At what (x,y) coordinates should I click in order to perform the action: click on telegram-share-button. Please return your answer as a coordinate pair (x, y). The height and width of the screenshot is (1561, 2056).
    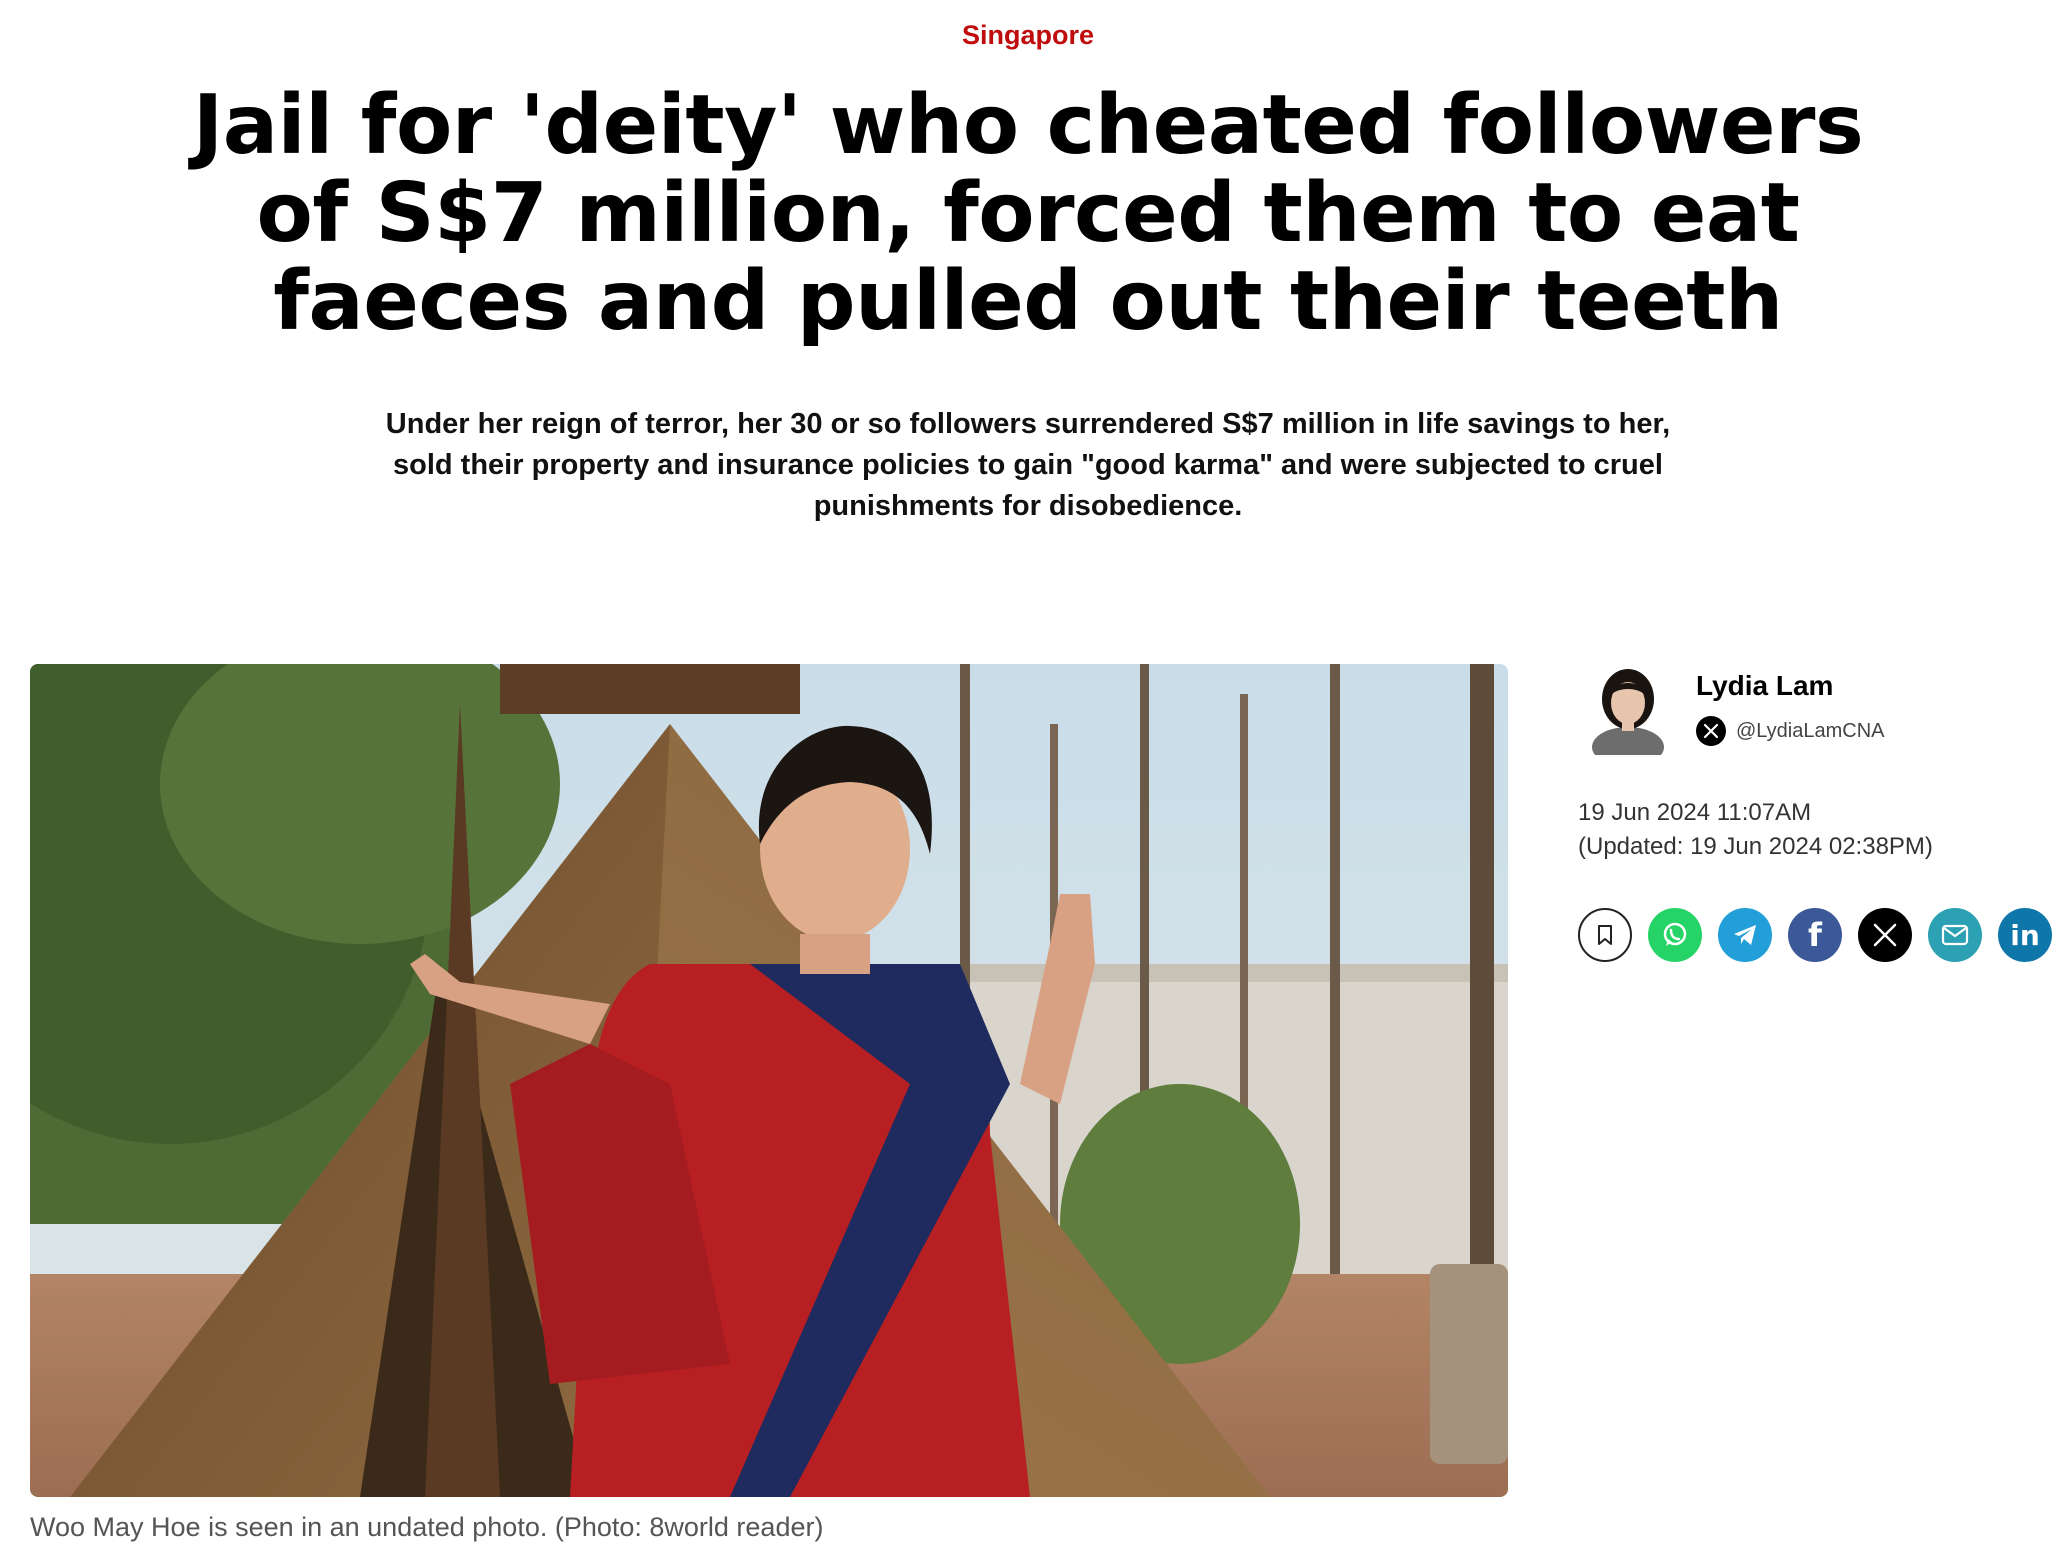
    Looking at the image, I should click on (1745, 935).